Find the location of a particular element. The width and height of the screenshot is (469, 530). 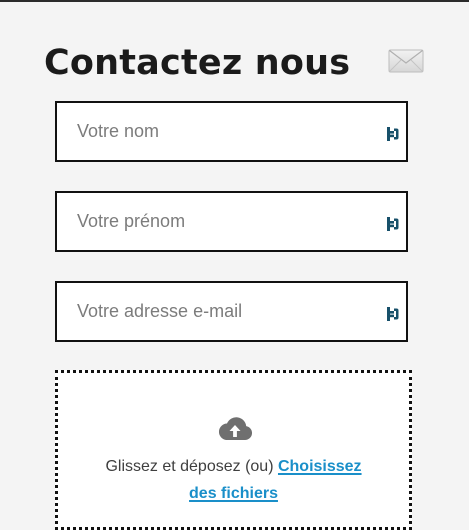

choose-files-link-cont: des fichiers is located at coordinates (233, 493).